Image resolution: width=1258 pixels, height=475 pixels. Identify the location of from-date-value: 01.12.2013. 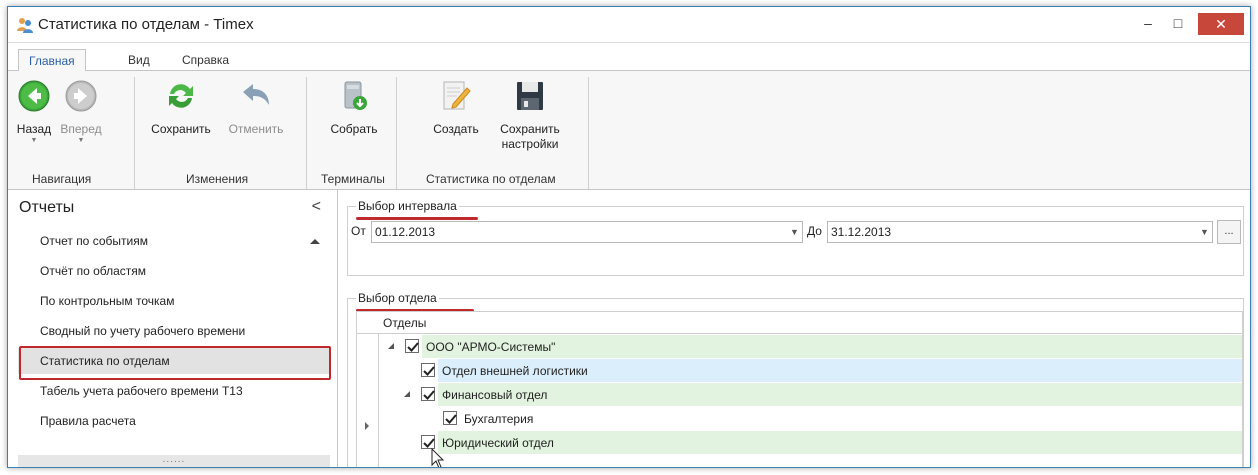
(405, 232).